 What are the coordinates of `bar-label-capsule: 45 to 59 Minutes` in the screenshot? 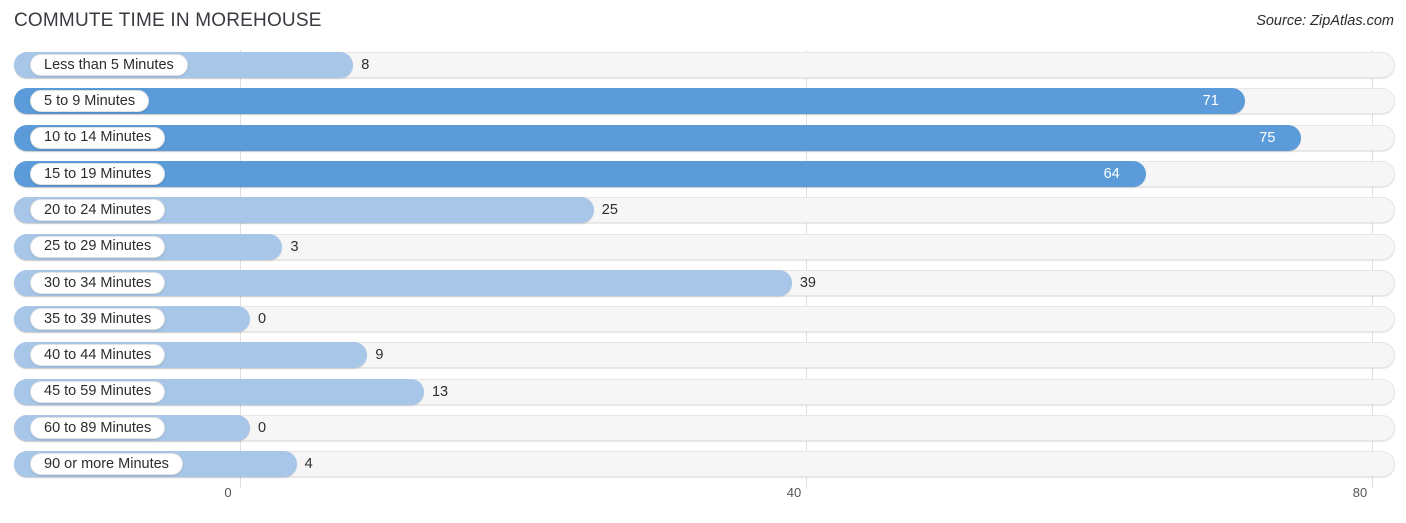 It's located at (98, 391).